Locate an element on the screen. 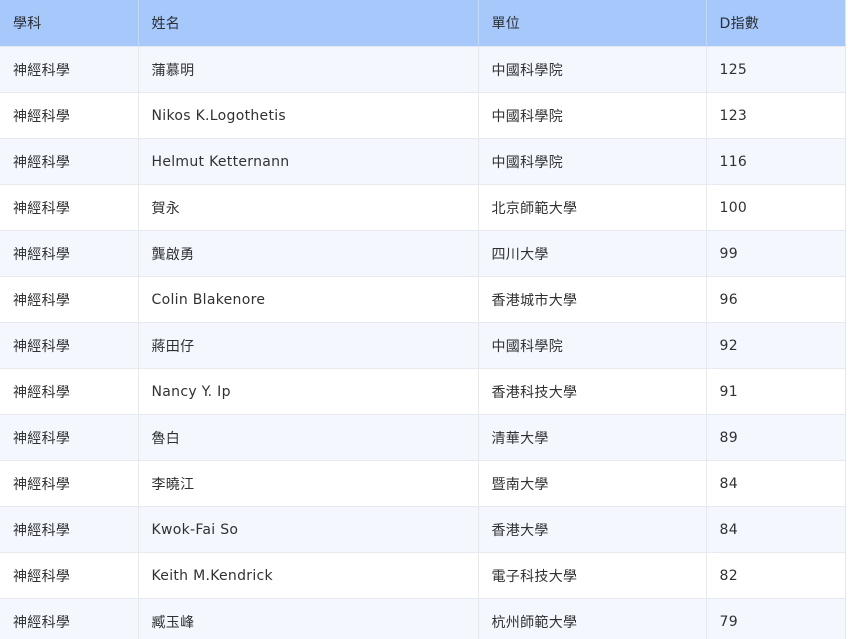 Image resolution: width=848 pixels, height=639 pixels. table-row: 神經科學 Colin Blakenore 香港城市大學 96 is located at coordinates (422, 299).